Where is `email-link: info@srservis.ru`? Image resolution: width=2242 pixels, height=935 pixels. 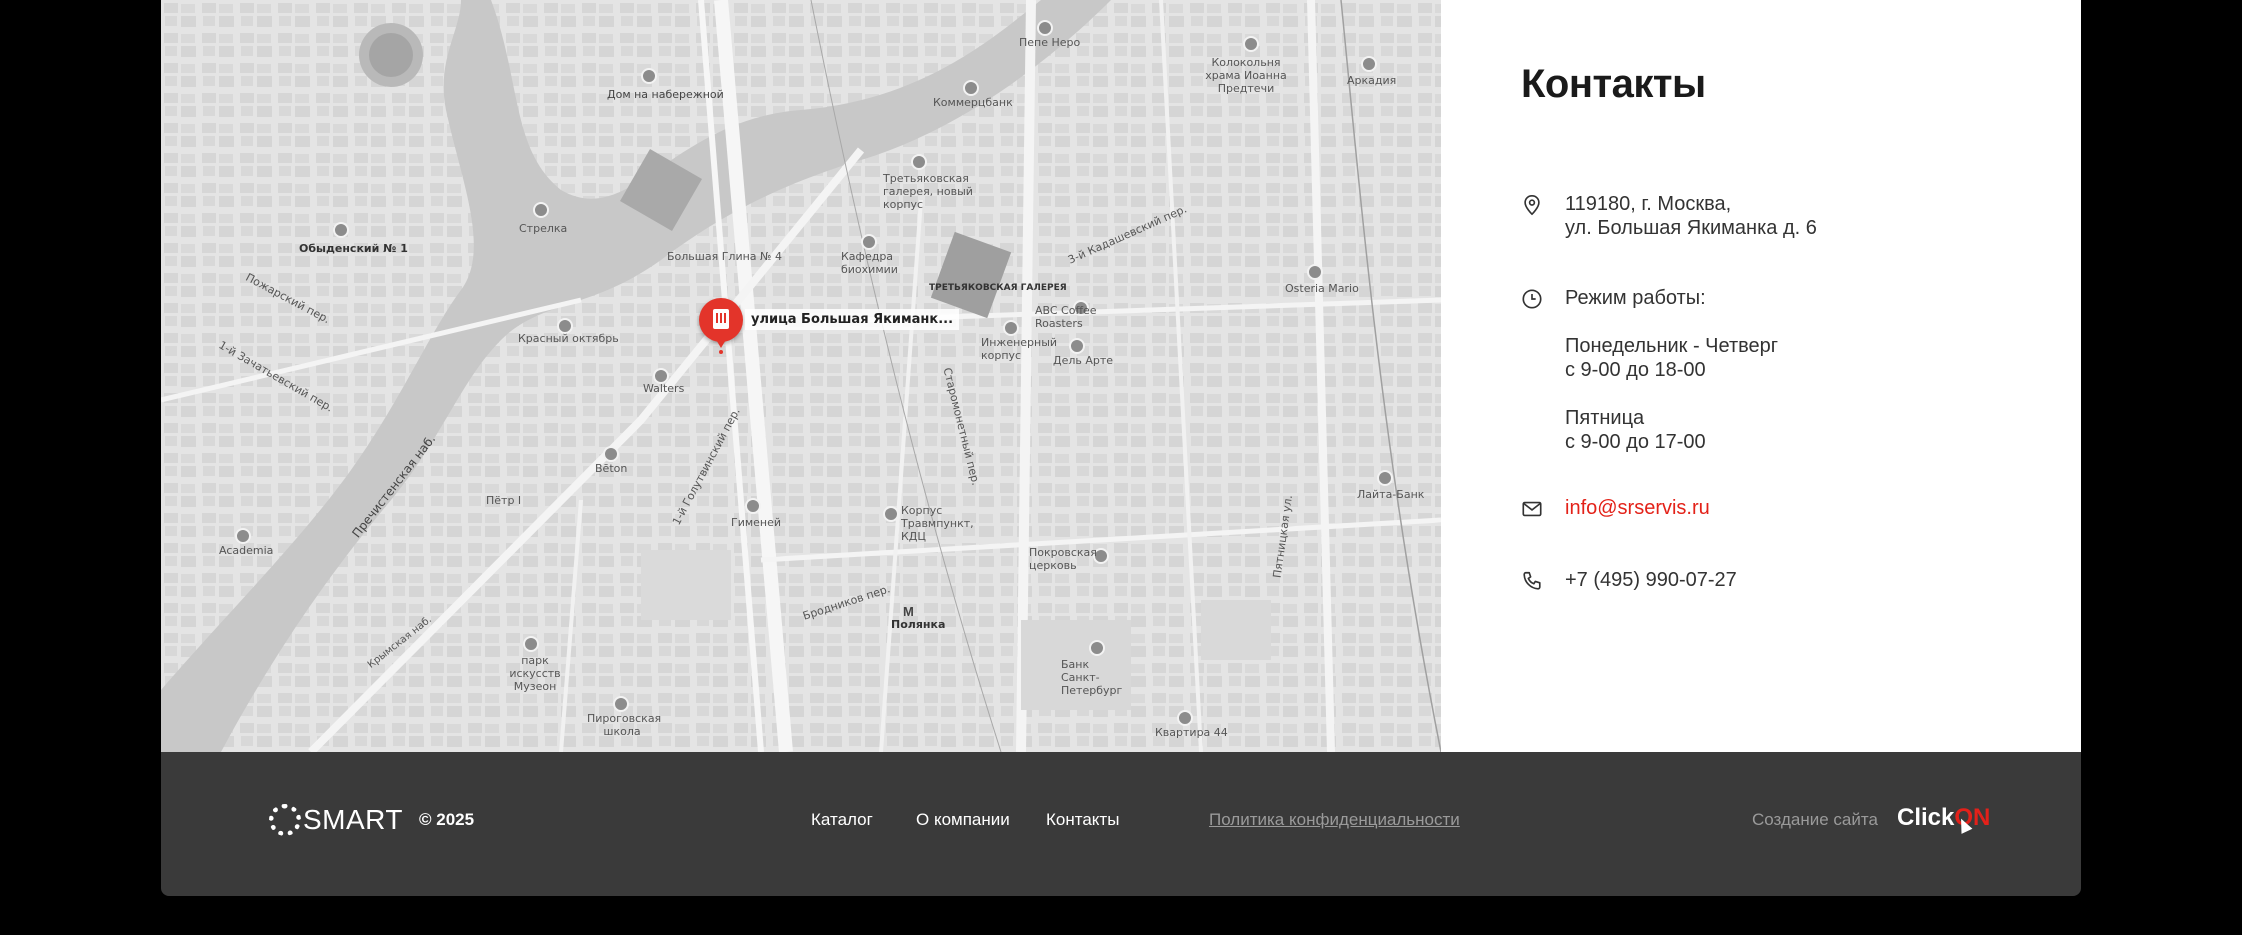 email-link: info@srservis.ru is located at coordinates (1637, 508).